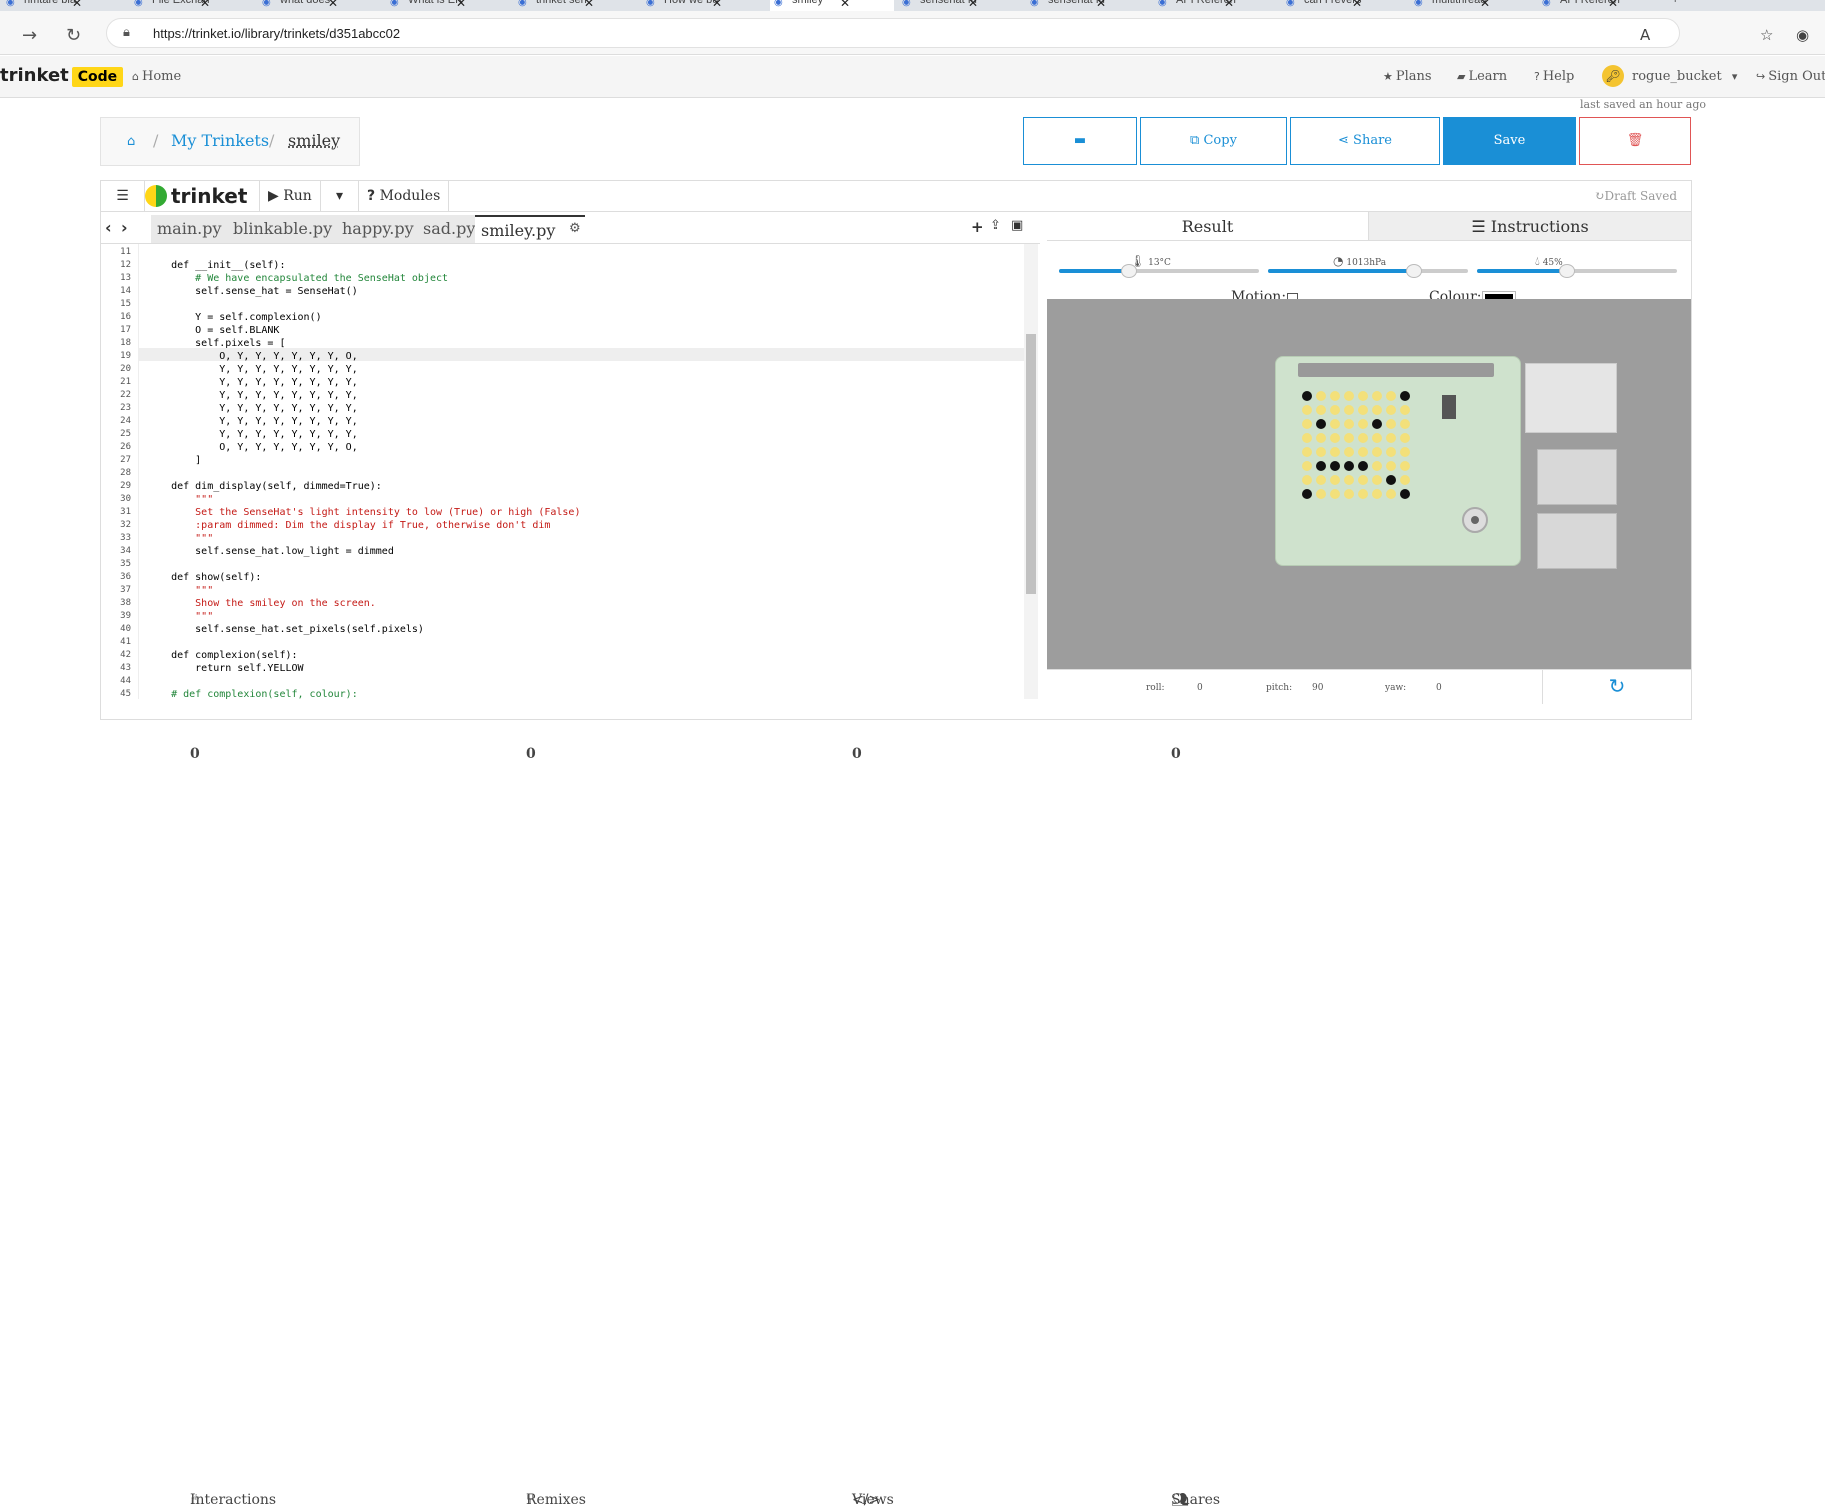 The width and height of the screenshot is (1825, 1508). I want to click on breadcrumb-my-trinkets: My Trinkets, so click(220, 140).